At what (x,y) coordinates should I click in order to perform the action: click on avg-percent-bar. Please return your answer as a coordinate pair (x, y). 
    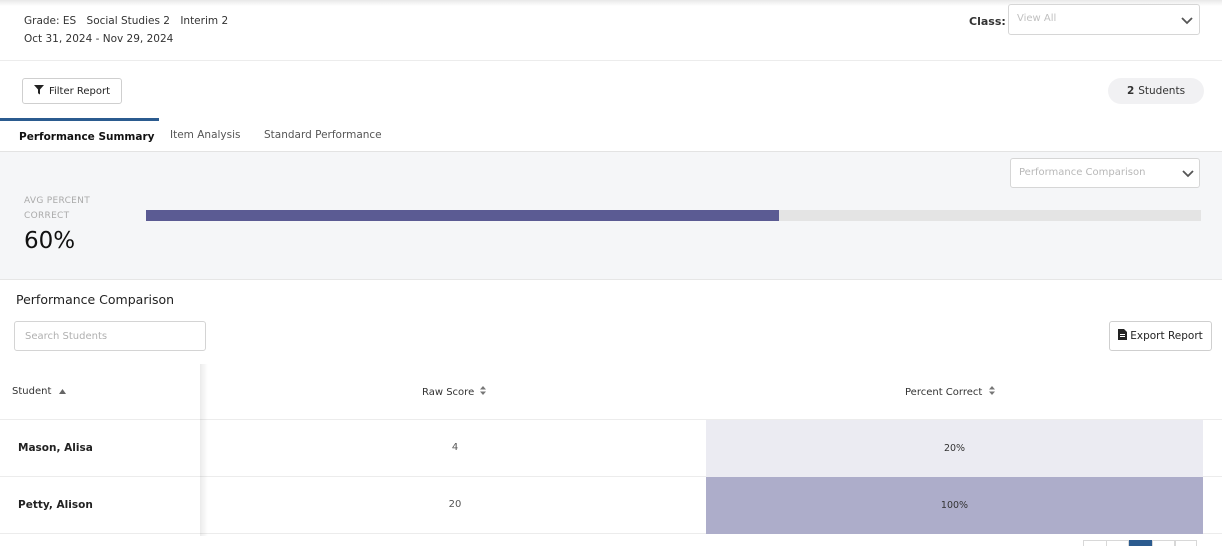
    Looking at the image, I should click on (673, 215).